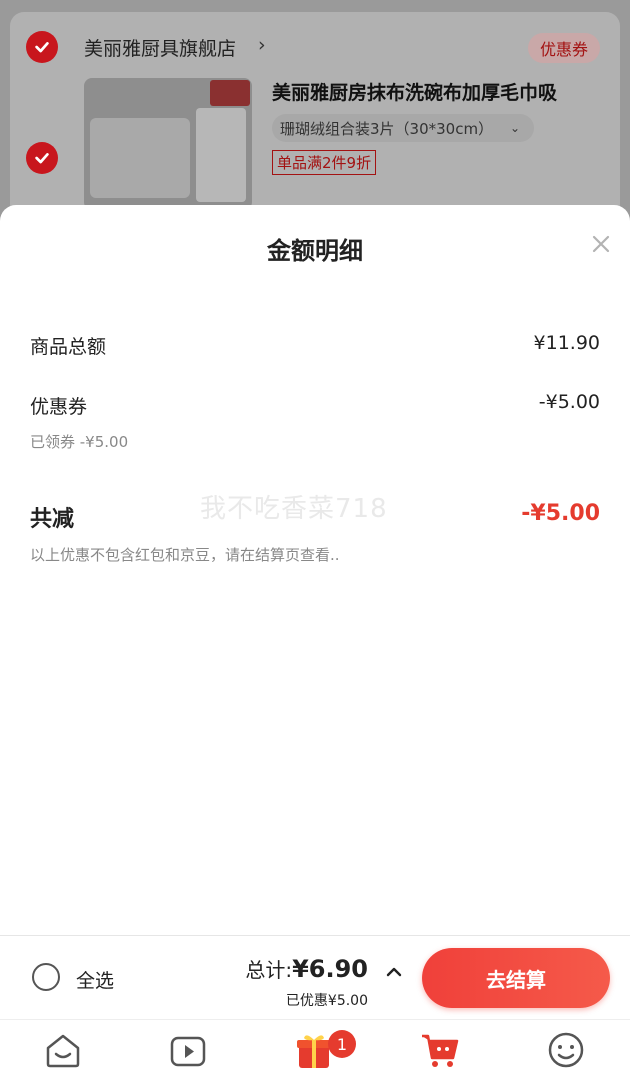 The image size is (630, 1073). What do you see at coordinates (59, 407) in the screenshot?
I see `coupon-label: 优惠券` at bounding box center [59, 407].